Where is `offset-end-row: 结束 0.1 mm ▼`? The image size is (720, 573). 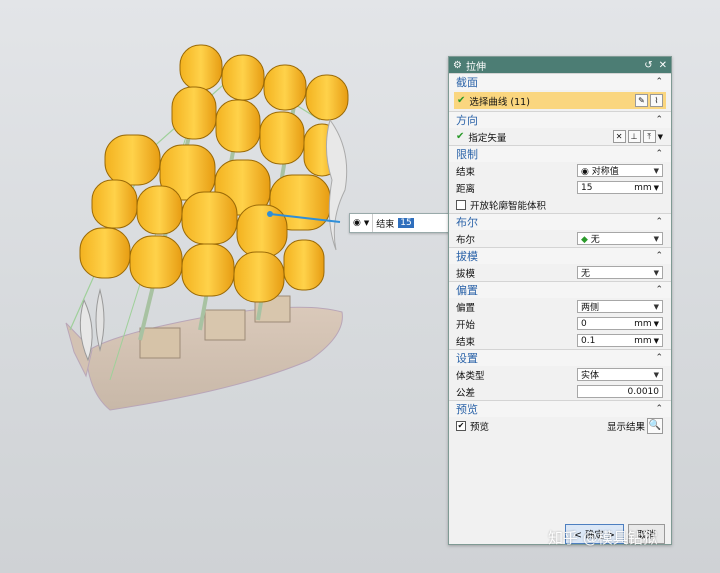
offset-end-row: 结束 0.1 mm ▼ is located at coordinates (560, 340).